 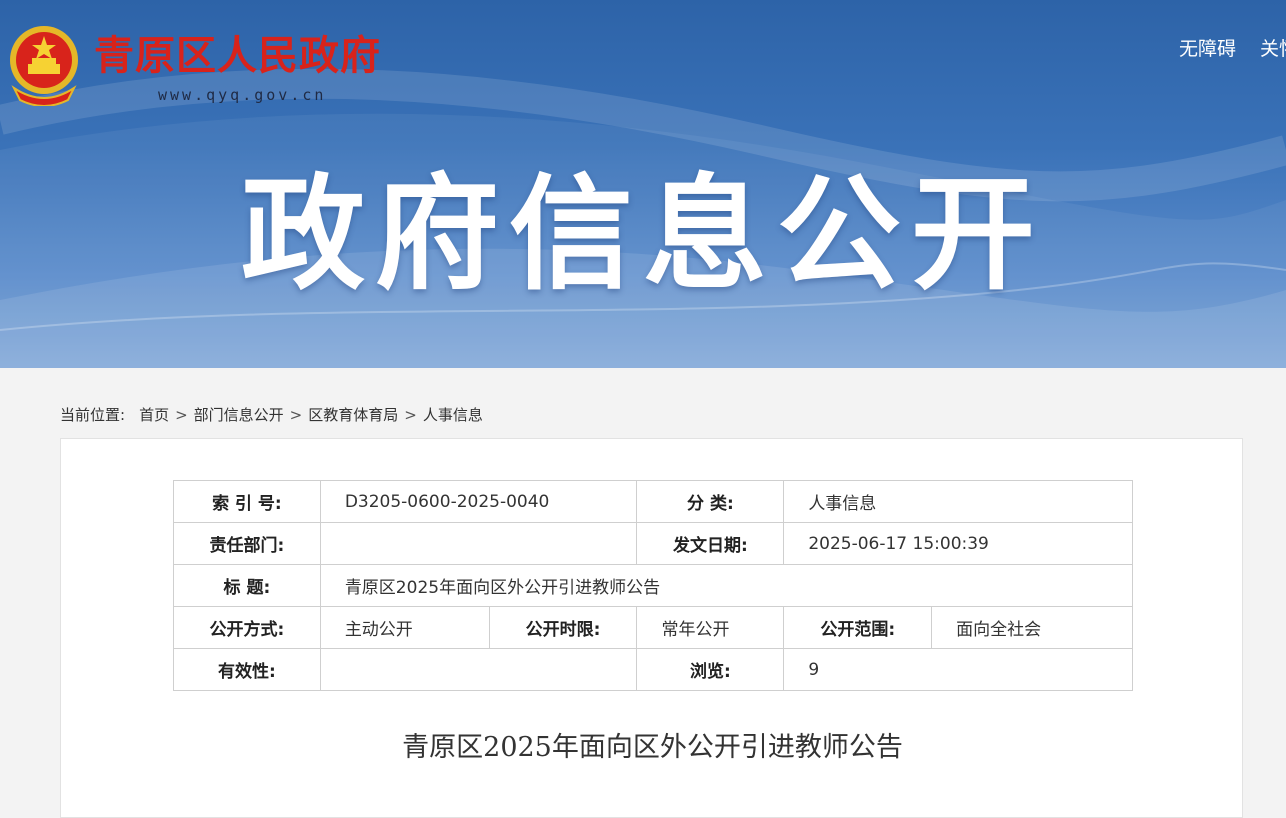 I want to click on top-links: 无障碍 关怀, so click(x=1232, y=47).